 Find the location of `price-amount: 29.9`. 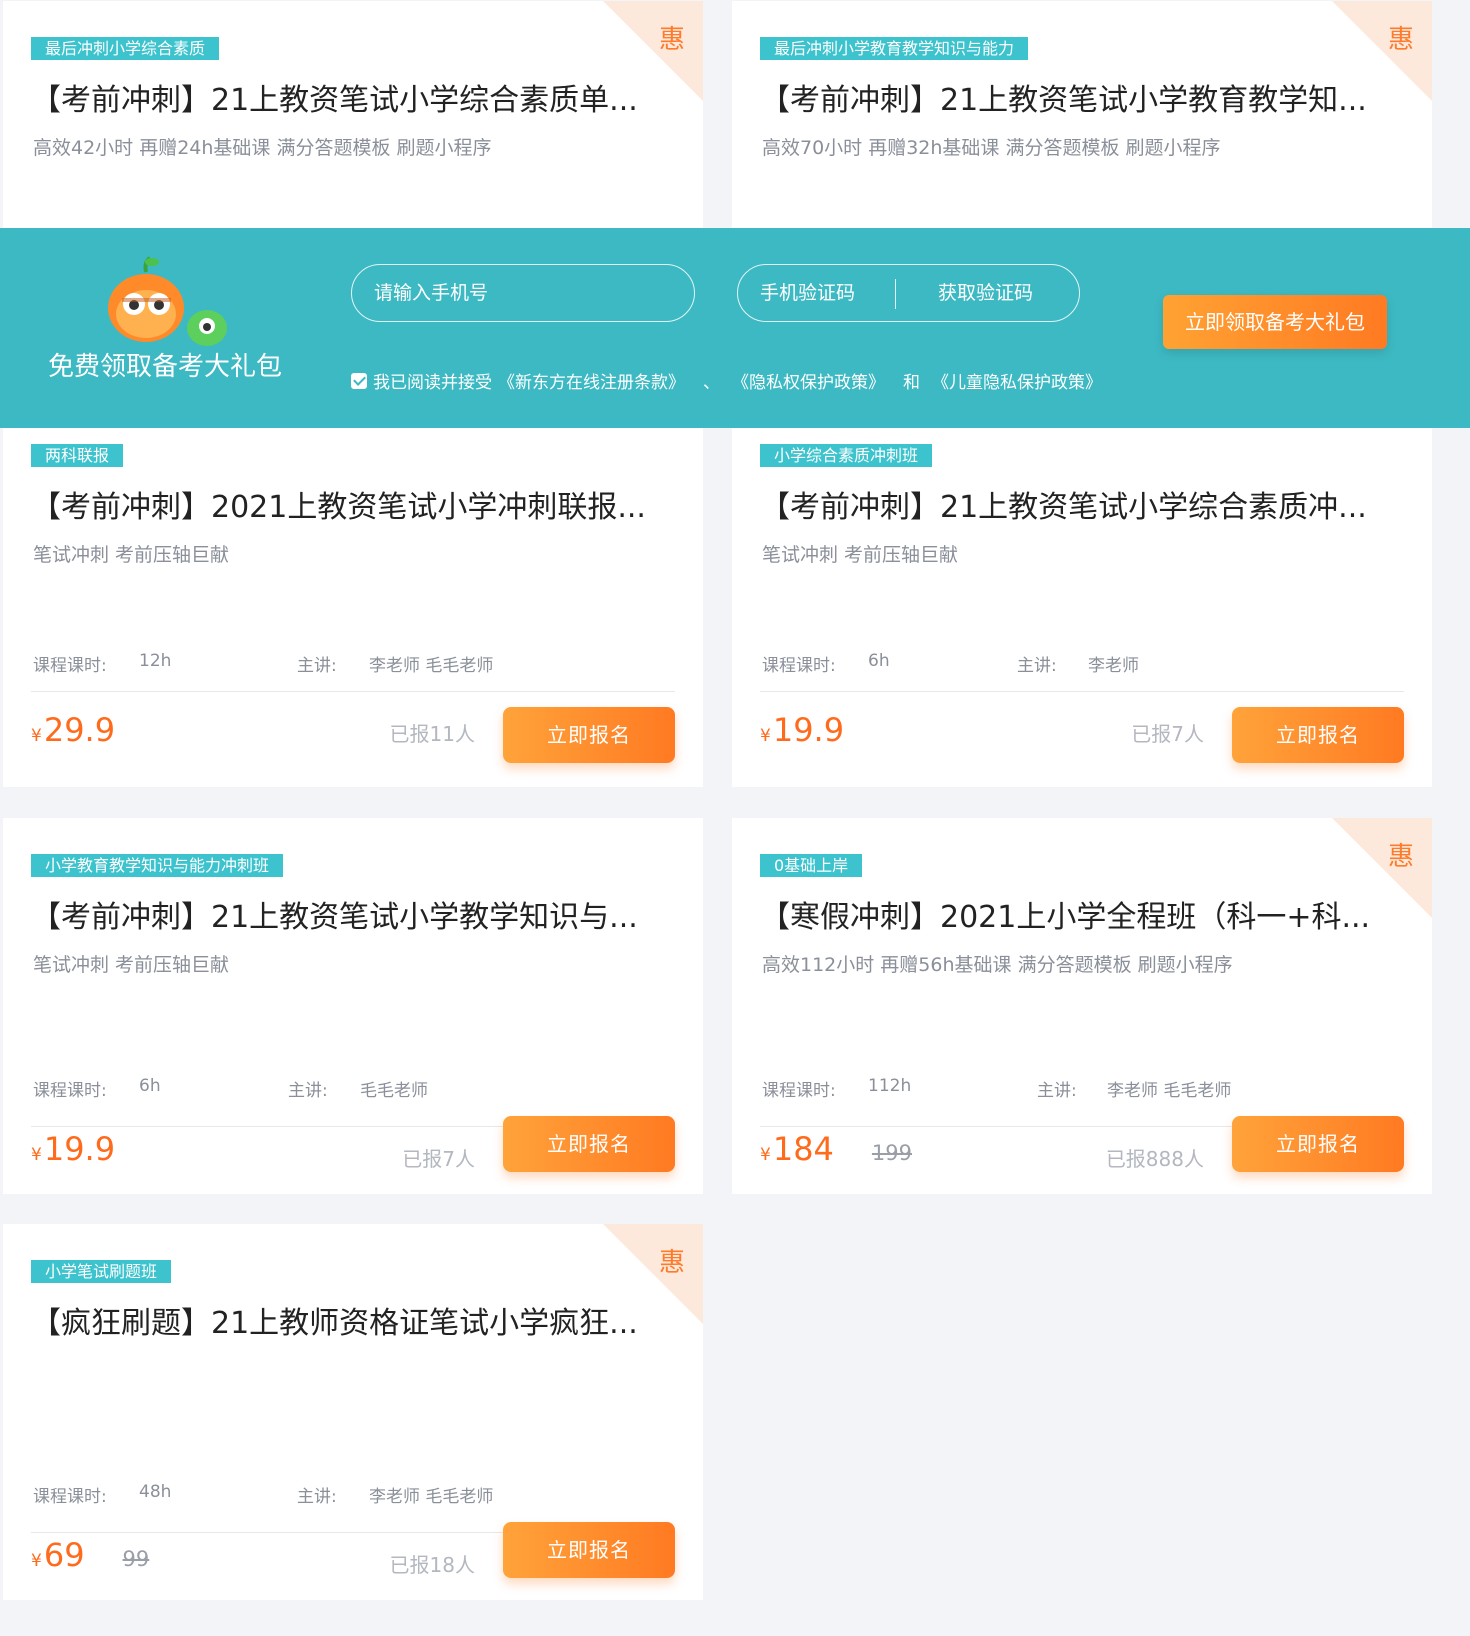

price-amount: 29.9 is located at coordinates (79, 730).